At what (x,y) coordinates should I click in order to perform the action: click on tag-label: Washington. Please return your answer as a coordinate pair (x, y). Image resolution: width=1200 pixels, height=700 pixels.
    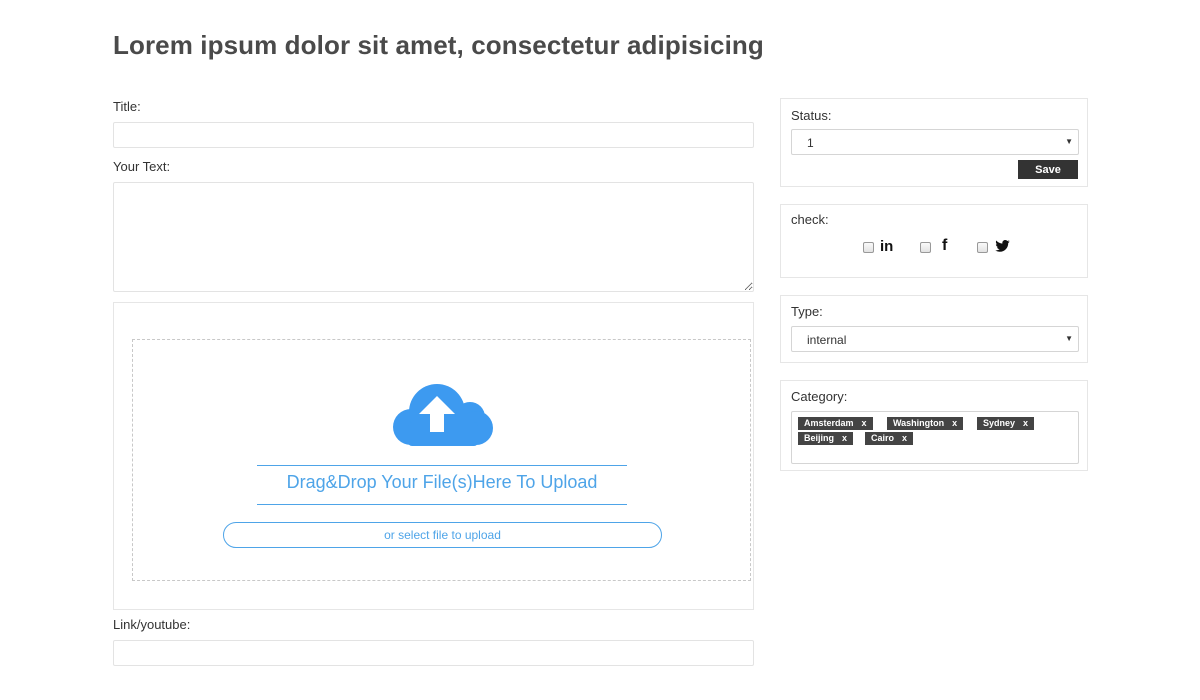
    Looking at the image, I should click on (919, 423).